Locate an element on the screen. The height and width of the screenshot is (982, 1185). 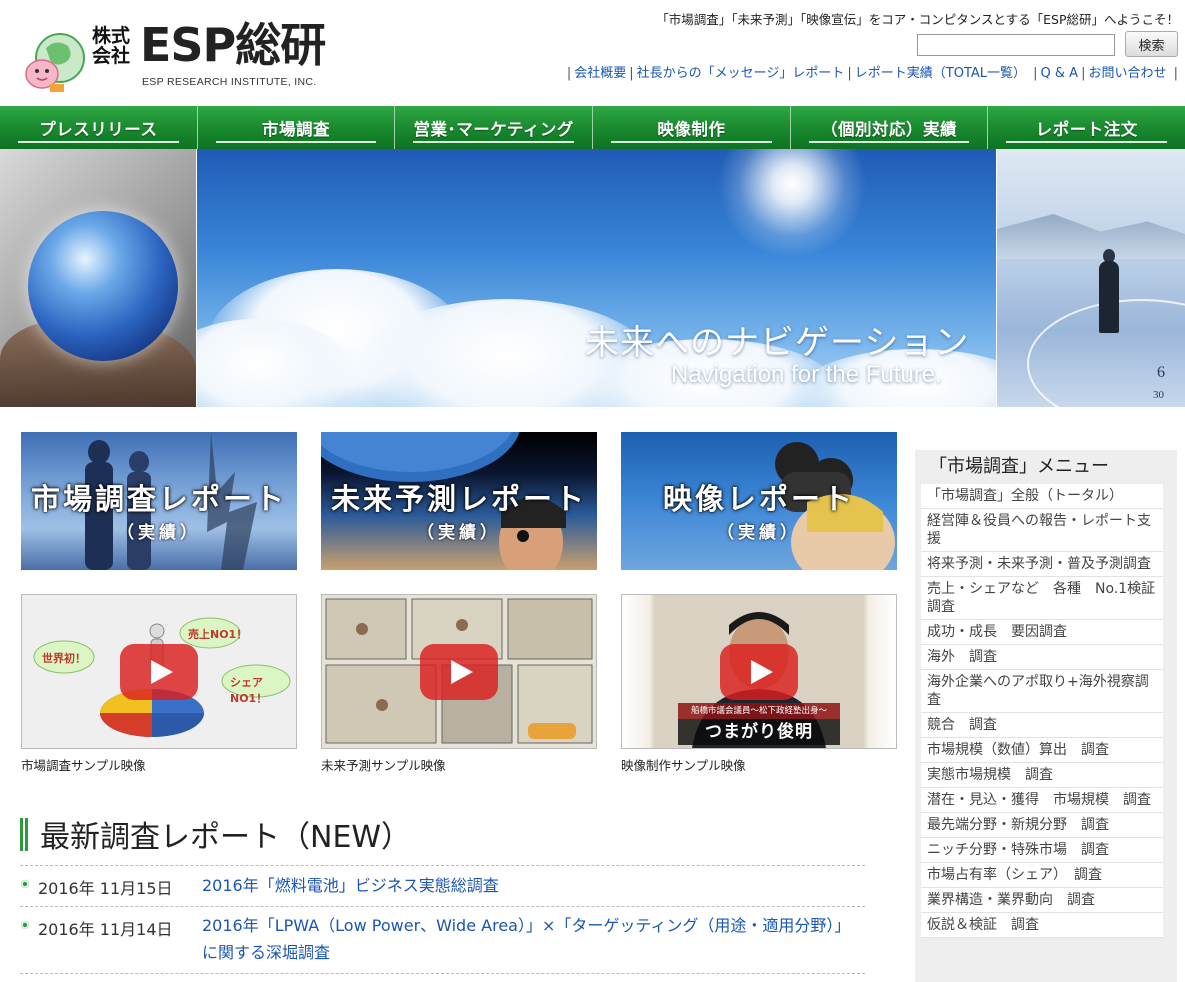
video-caption: 映像制作サンプル映像 is located at coordinates (683, 765).